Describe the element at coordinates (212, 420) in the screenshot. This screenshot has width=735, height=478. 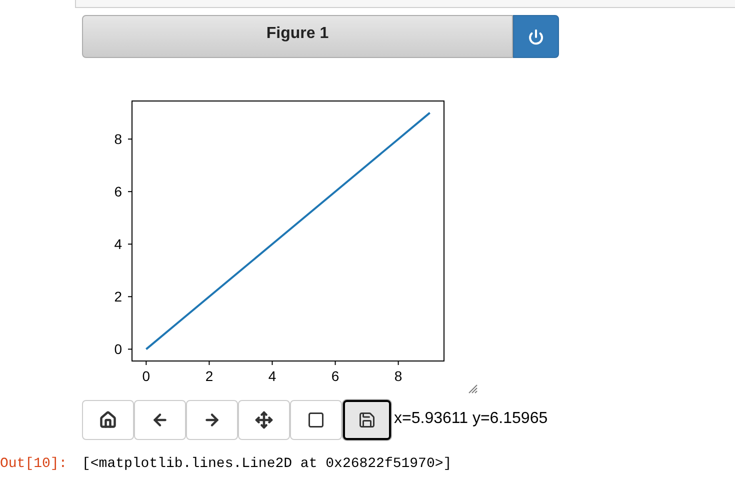
I see `forward-icon` at that location.